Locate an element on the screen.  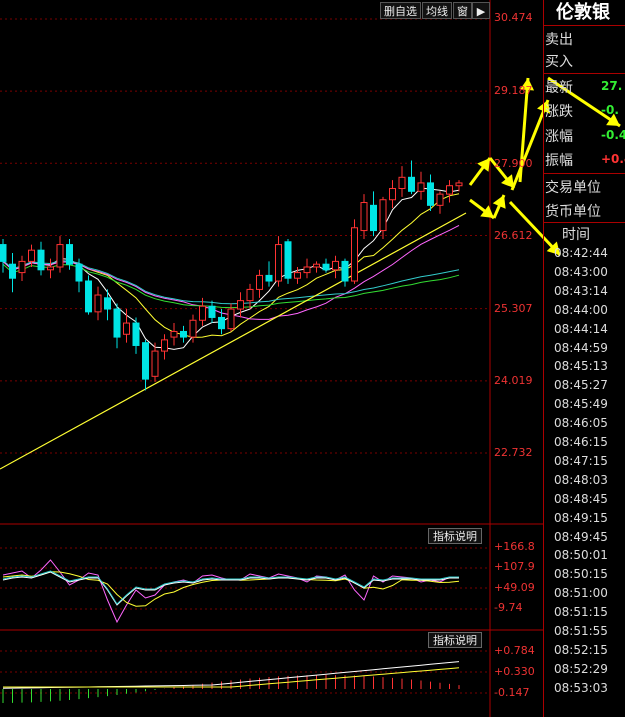
trade-time: 08:44:14 is located at coordinates (581, 328).